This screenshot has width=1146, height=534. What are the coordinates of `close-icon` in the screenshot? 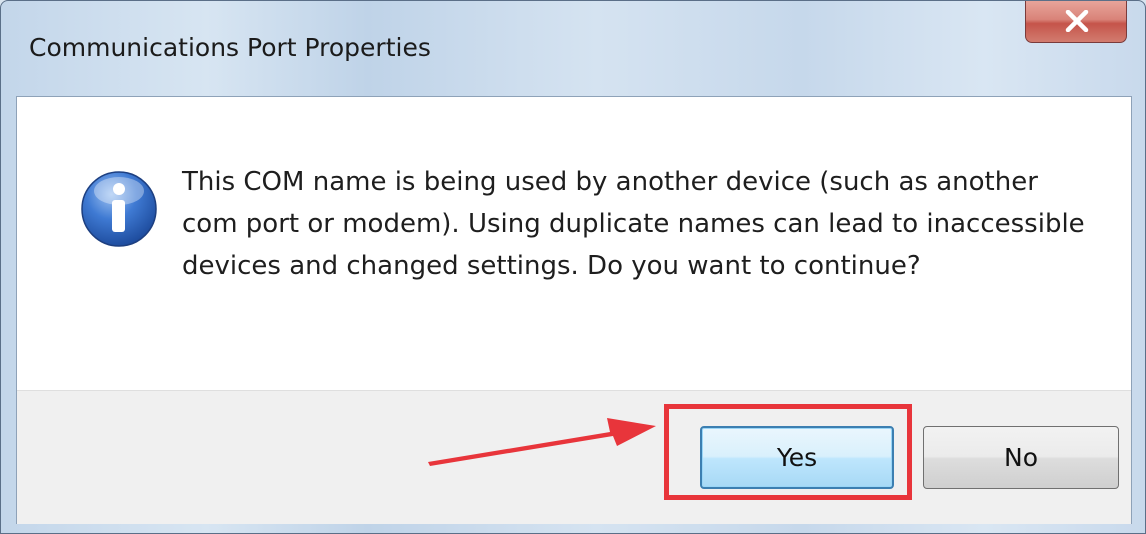 It's located at (1077, 21).